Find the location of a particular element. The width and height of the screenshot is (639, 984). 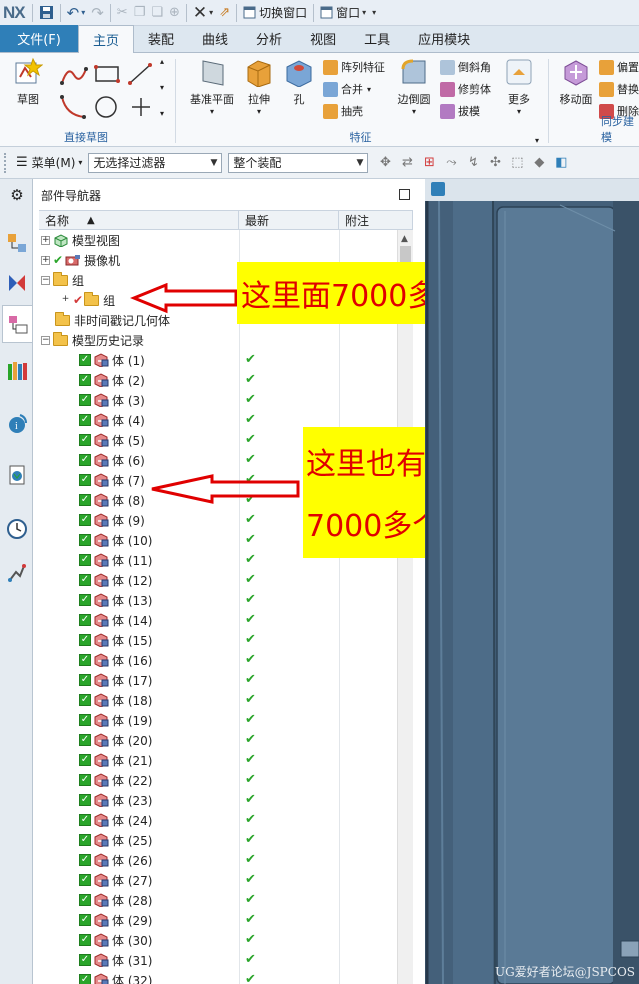

tree-row-body: ✓ 体 (15) ✔ is located at coordinates (218, 640).